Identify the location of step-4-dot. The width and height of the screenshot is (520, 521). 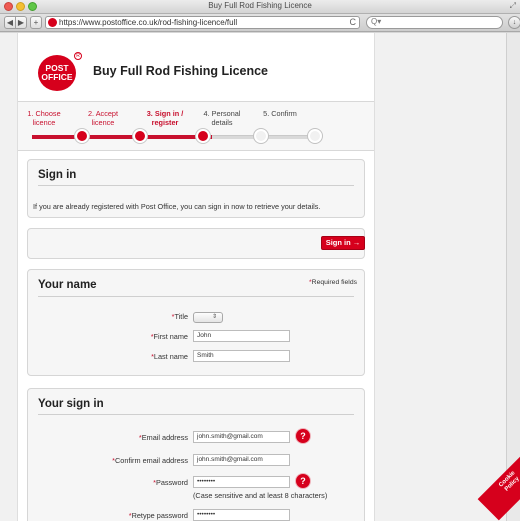
(261, 136).